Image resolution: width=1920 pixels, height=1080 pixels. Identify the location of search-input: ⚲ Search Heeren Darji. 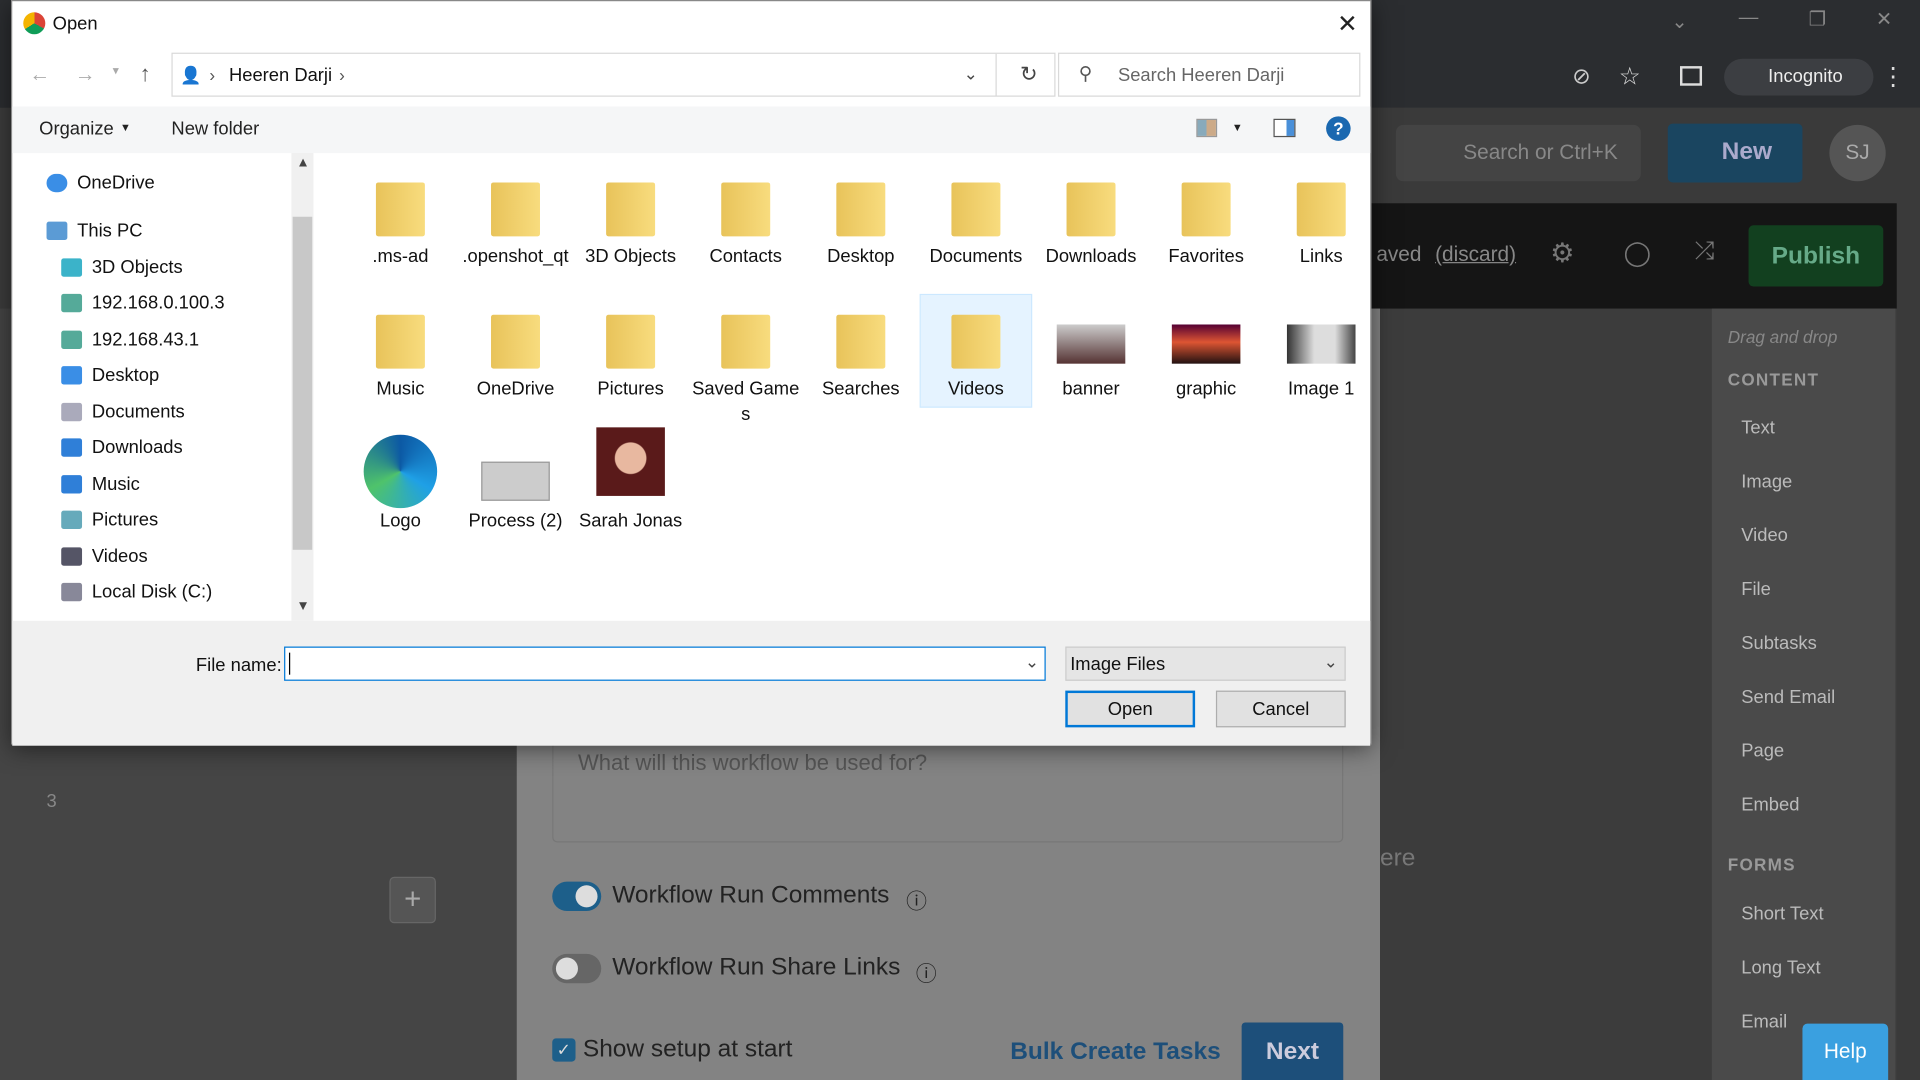
(1209, 74).